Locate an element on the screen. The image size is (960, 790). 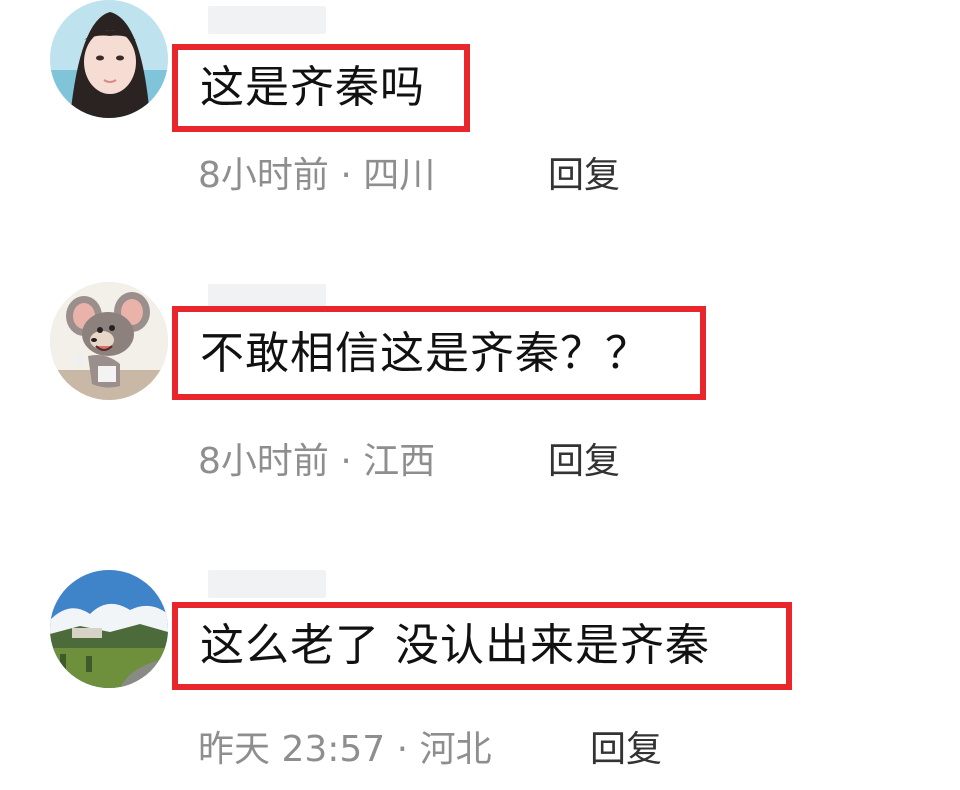
comment-text: 不敢相信这是齐秦？？ is located at coordinates (425, 353).